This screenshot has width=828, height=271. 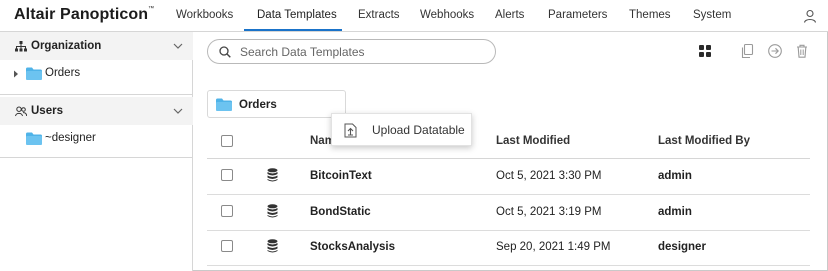 What do you see at coordinates (365, 52) in the screenshot?
I see `search-input` at bounding box center [365, 52].